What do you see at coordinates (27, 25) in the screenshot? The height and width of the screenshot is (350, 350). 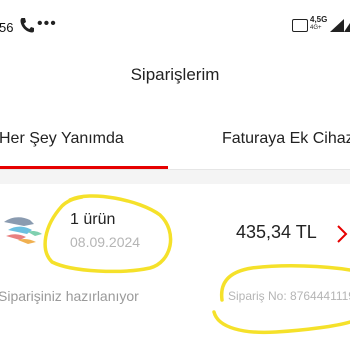 I see `phone-icon` at bounding box center [27, 25].